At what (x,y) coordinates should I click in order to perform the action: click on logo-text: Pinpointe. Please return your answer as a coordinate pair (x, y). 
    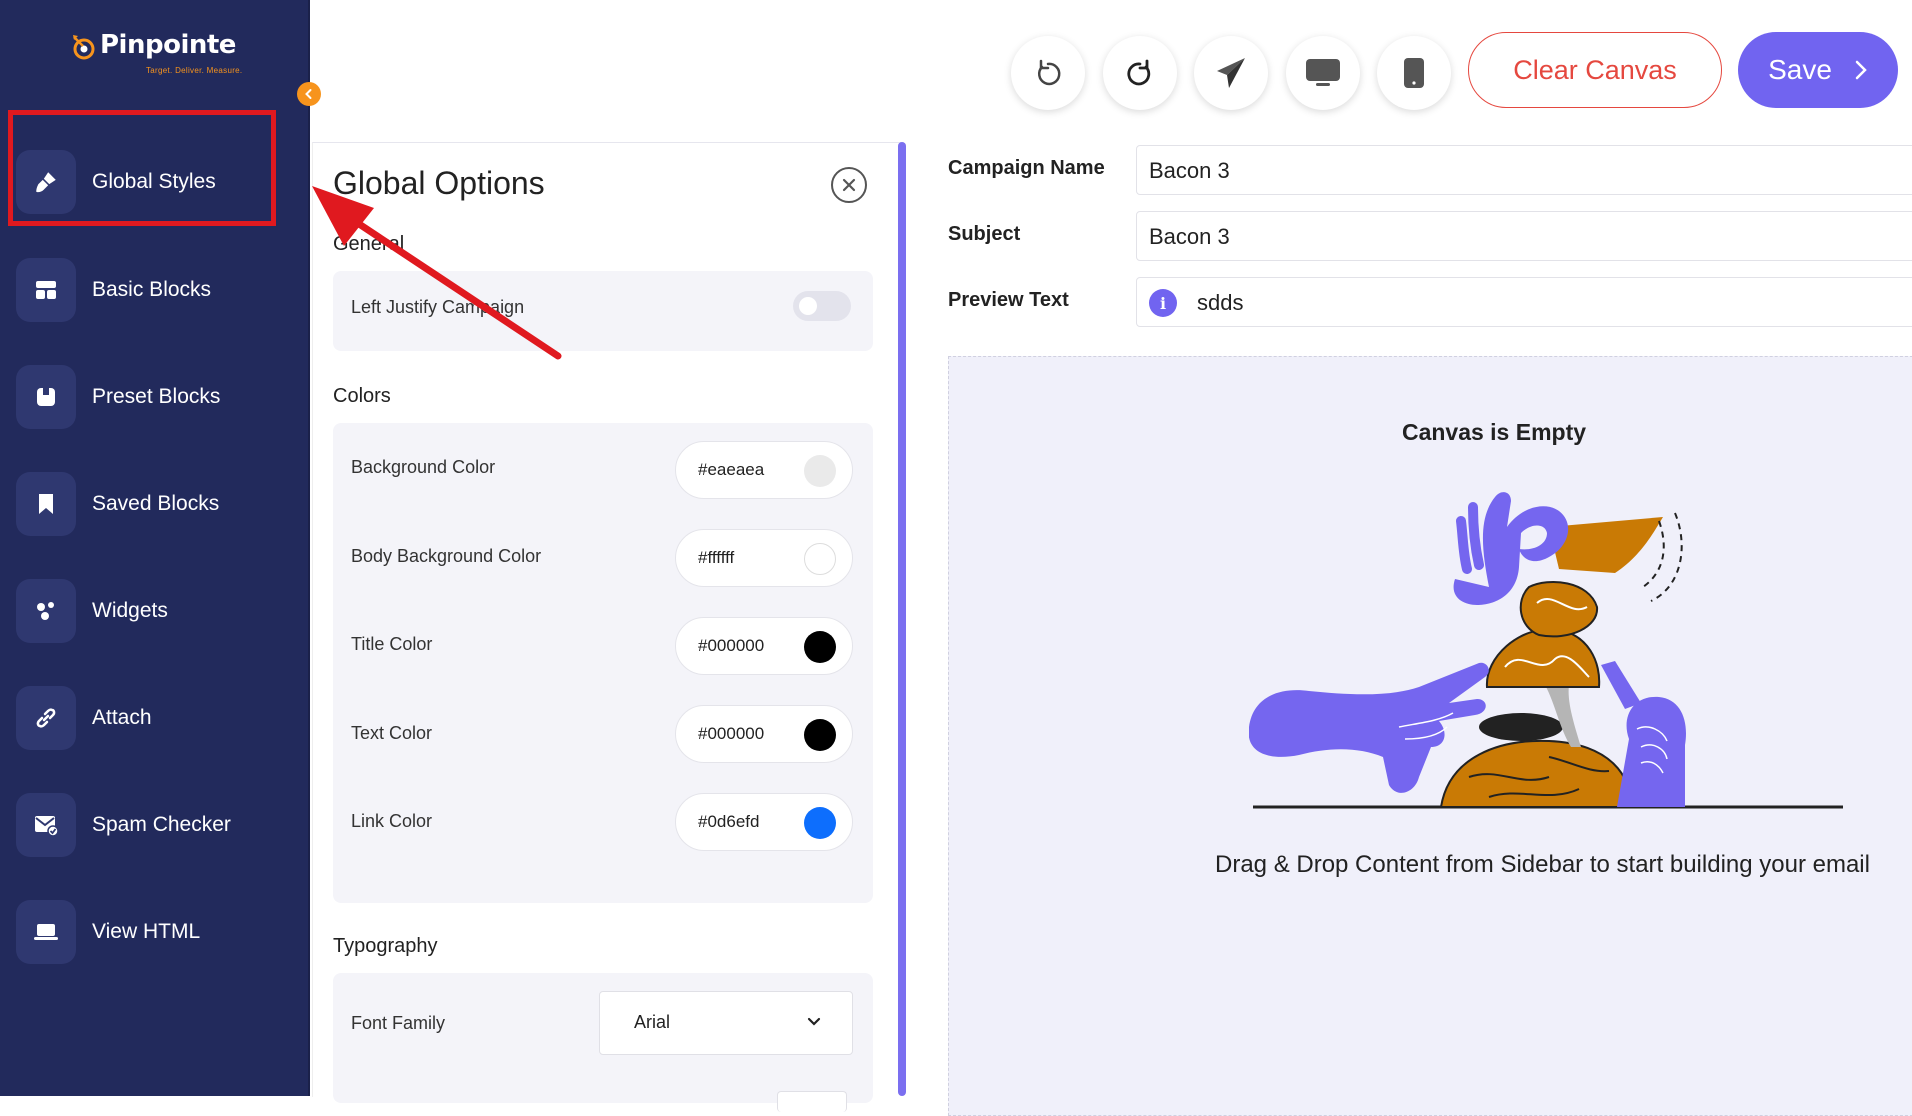
    Looking at the image, I should click on (168, 45).